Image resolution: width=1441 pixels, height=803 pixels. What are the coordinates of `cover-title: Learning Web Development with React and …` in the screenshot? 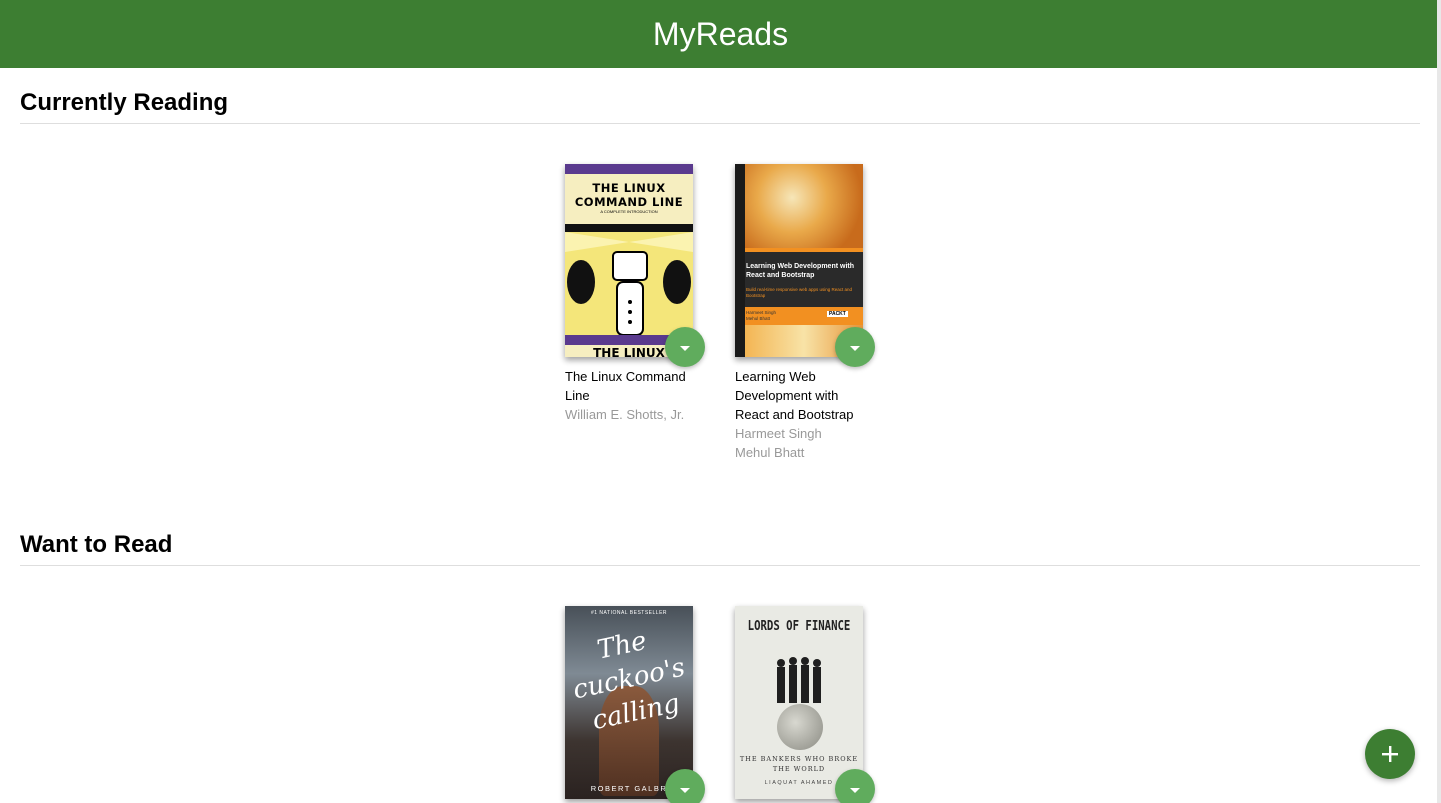 It's located at (800, 271).